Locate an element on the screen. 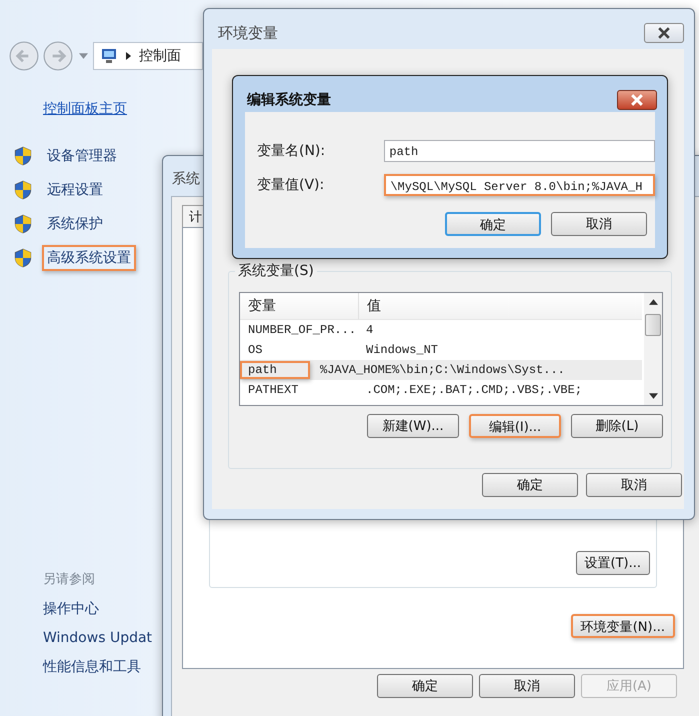 The image size is (699, 716). breadcrumb: 控制面 is located at coordinates (160, 56).